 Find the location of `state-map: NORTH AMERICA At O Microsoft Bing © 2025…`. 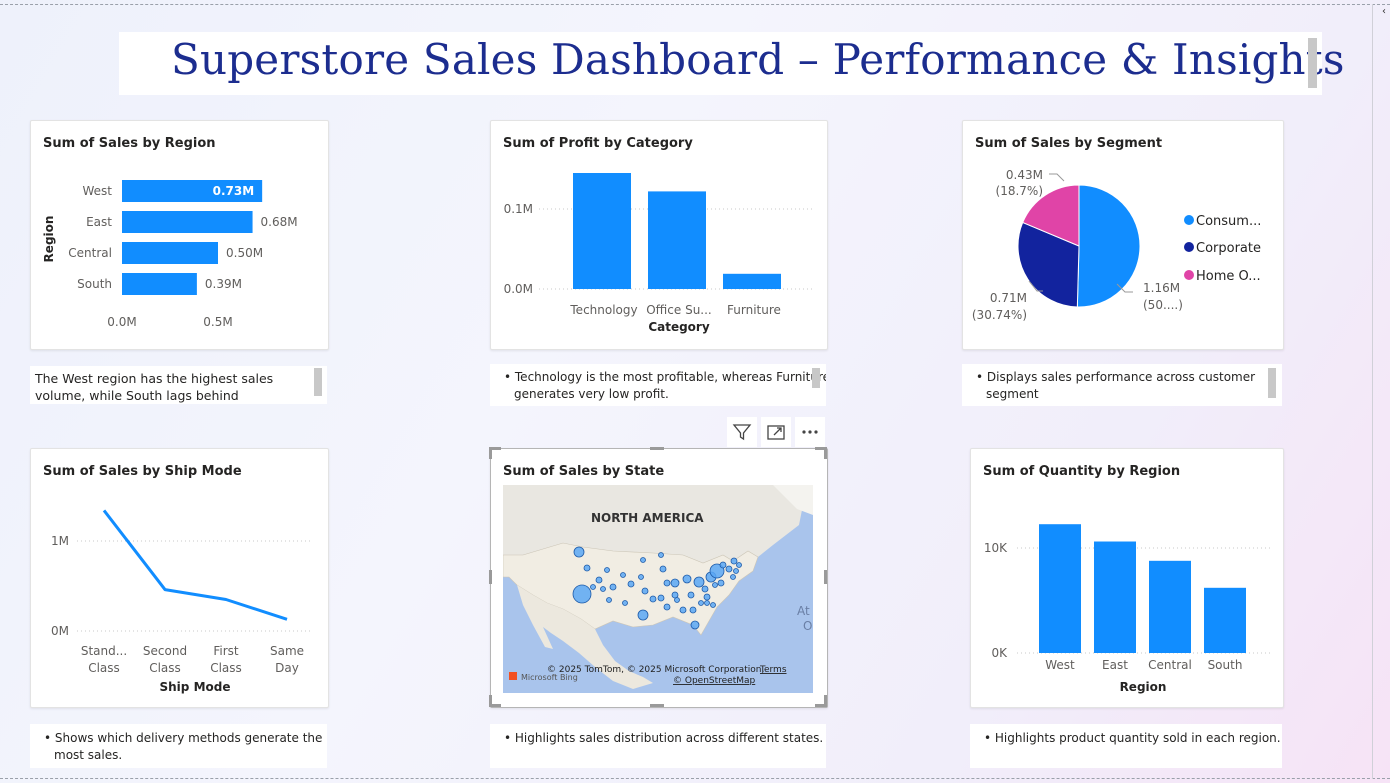

state-map: NORTH AMERICA At O Microsoft Bing © 2025… is located at coordinates (658, 589).